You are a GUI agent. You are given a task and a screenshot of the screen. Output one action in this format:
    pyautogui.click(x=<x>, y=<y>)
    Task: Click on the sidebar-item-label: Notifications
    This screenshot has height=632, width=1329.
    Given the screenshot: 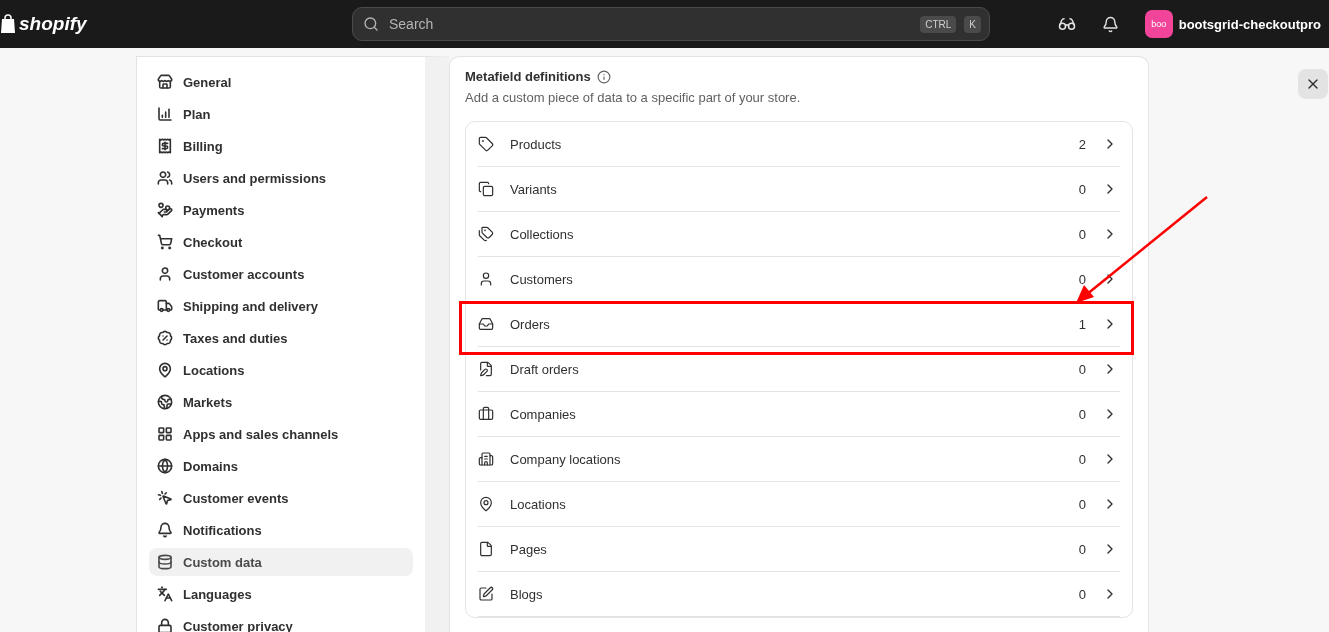 What is the action you would take?
    pyautogui.click(x=222, y=530)
    